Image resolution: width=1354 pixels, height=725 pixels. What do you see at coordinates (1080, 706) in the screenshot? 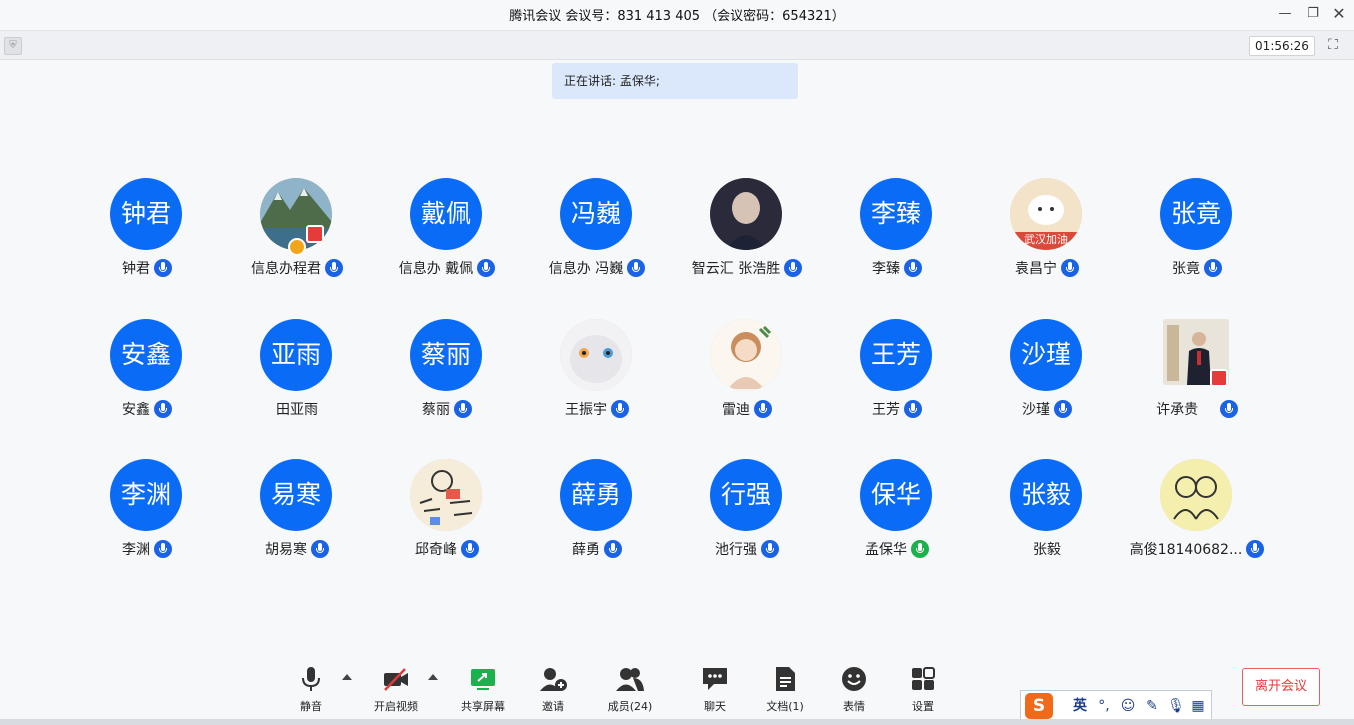
I see `ime-language-toggle: 英` at bounding box center [1080, 706].